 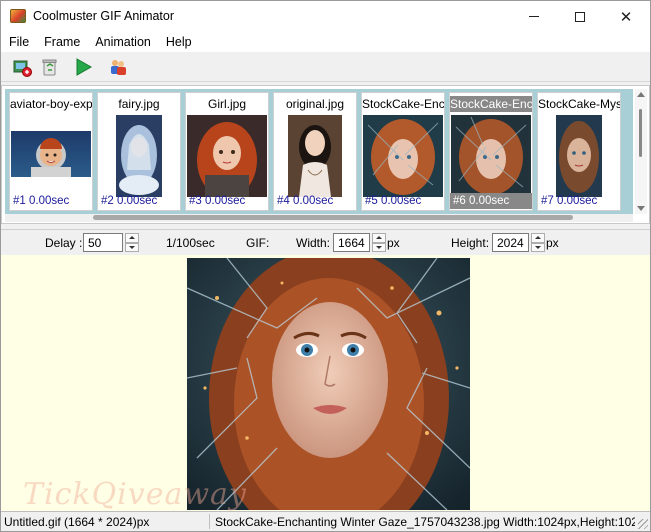 What do you see at coordinates (510, 242) in the screenshot?
I see `height-input: 2024` at bounding box center [510, 242].